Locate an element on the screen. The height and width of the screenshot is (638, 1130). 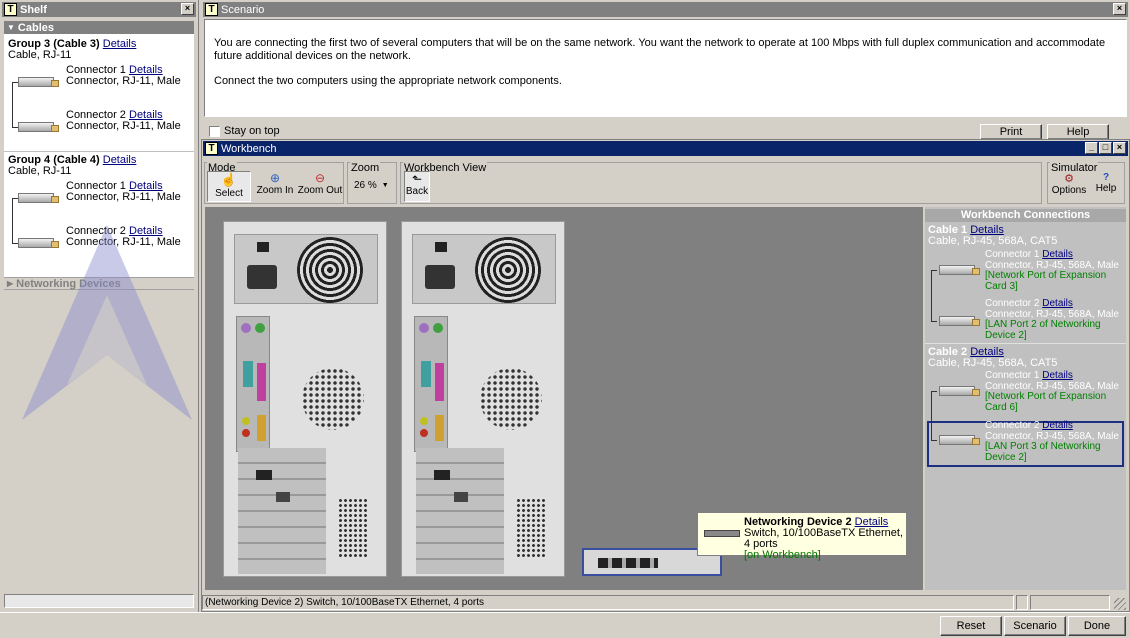
resize-grip-icon is located at coordinates (1120, 604).